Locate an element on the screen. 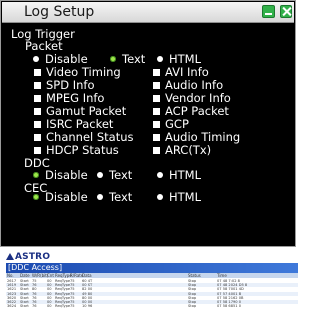 This screenshot has height=309, width=320. channel-status-checkbox is located at coordinates (37, 137).